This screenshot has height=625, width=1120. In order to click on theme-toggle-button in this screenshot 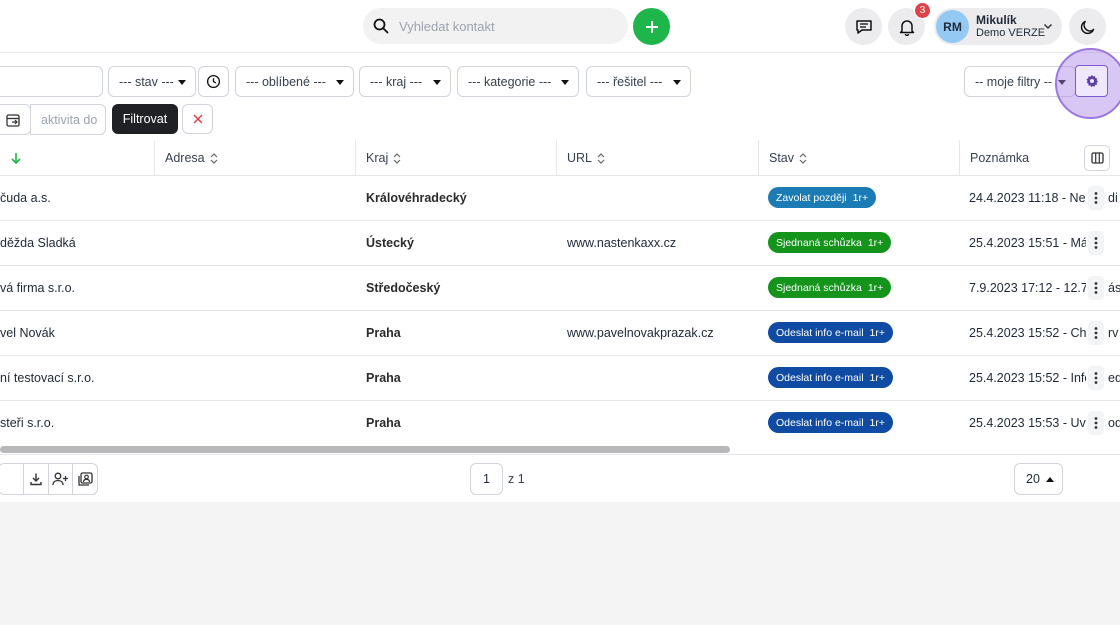, I will do `click(1087, 26)`.